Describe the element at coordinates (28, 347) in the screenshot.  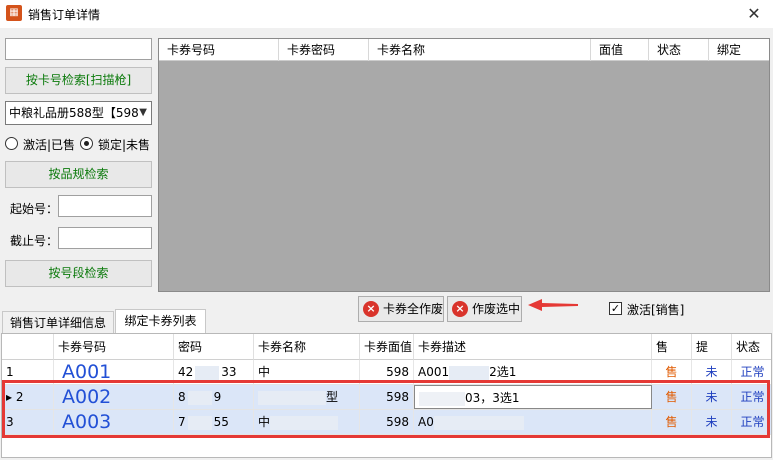
I see `col-row-index` at that location.